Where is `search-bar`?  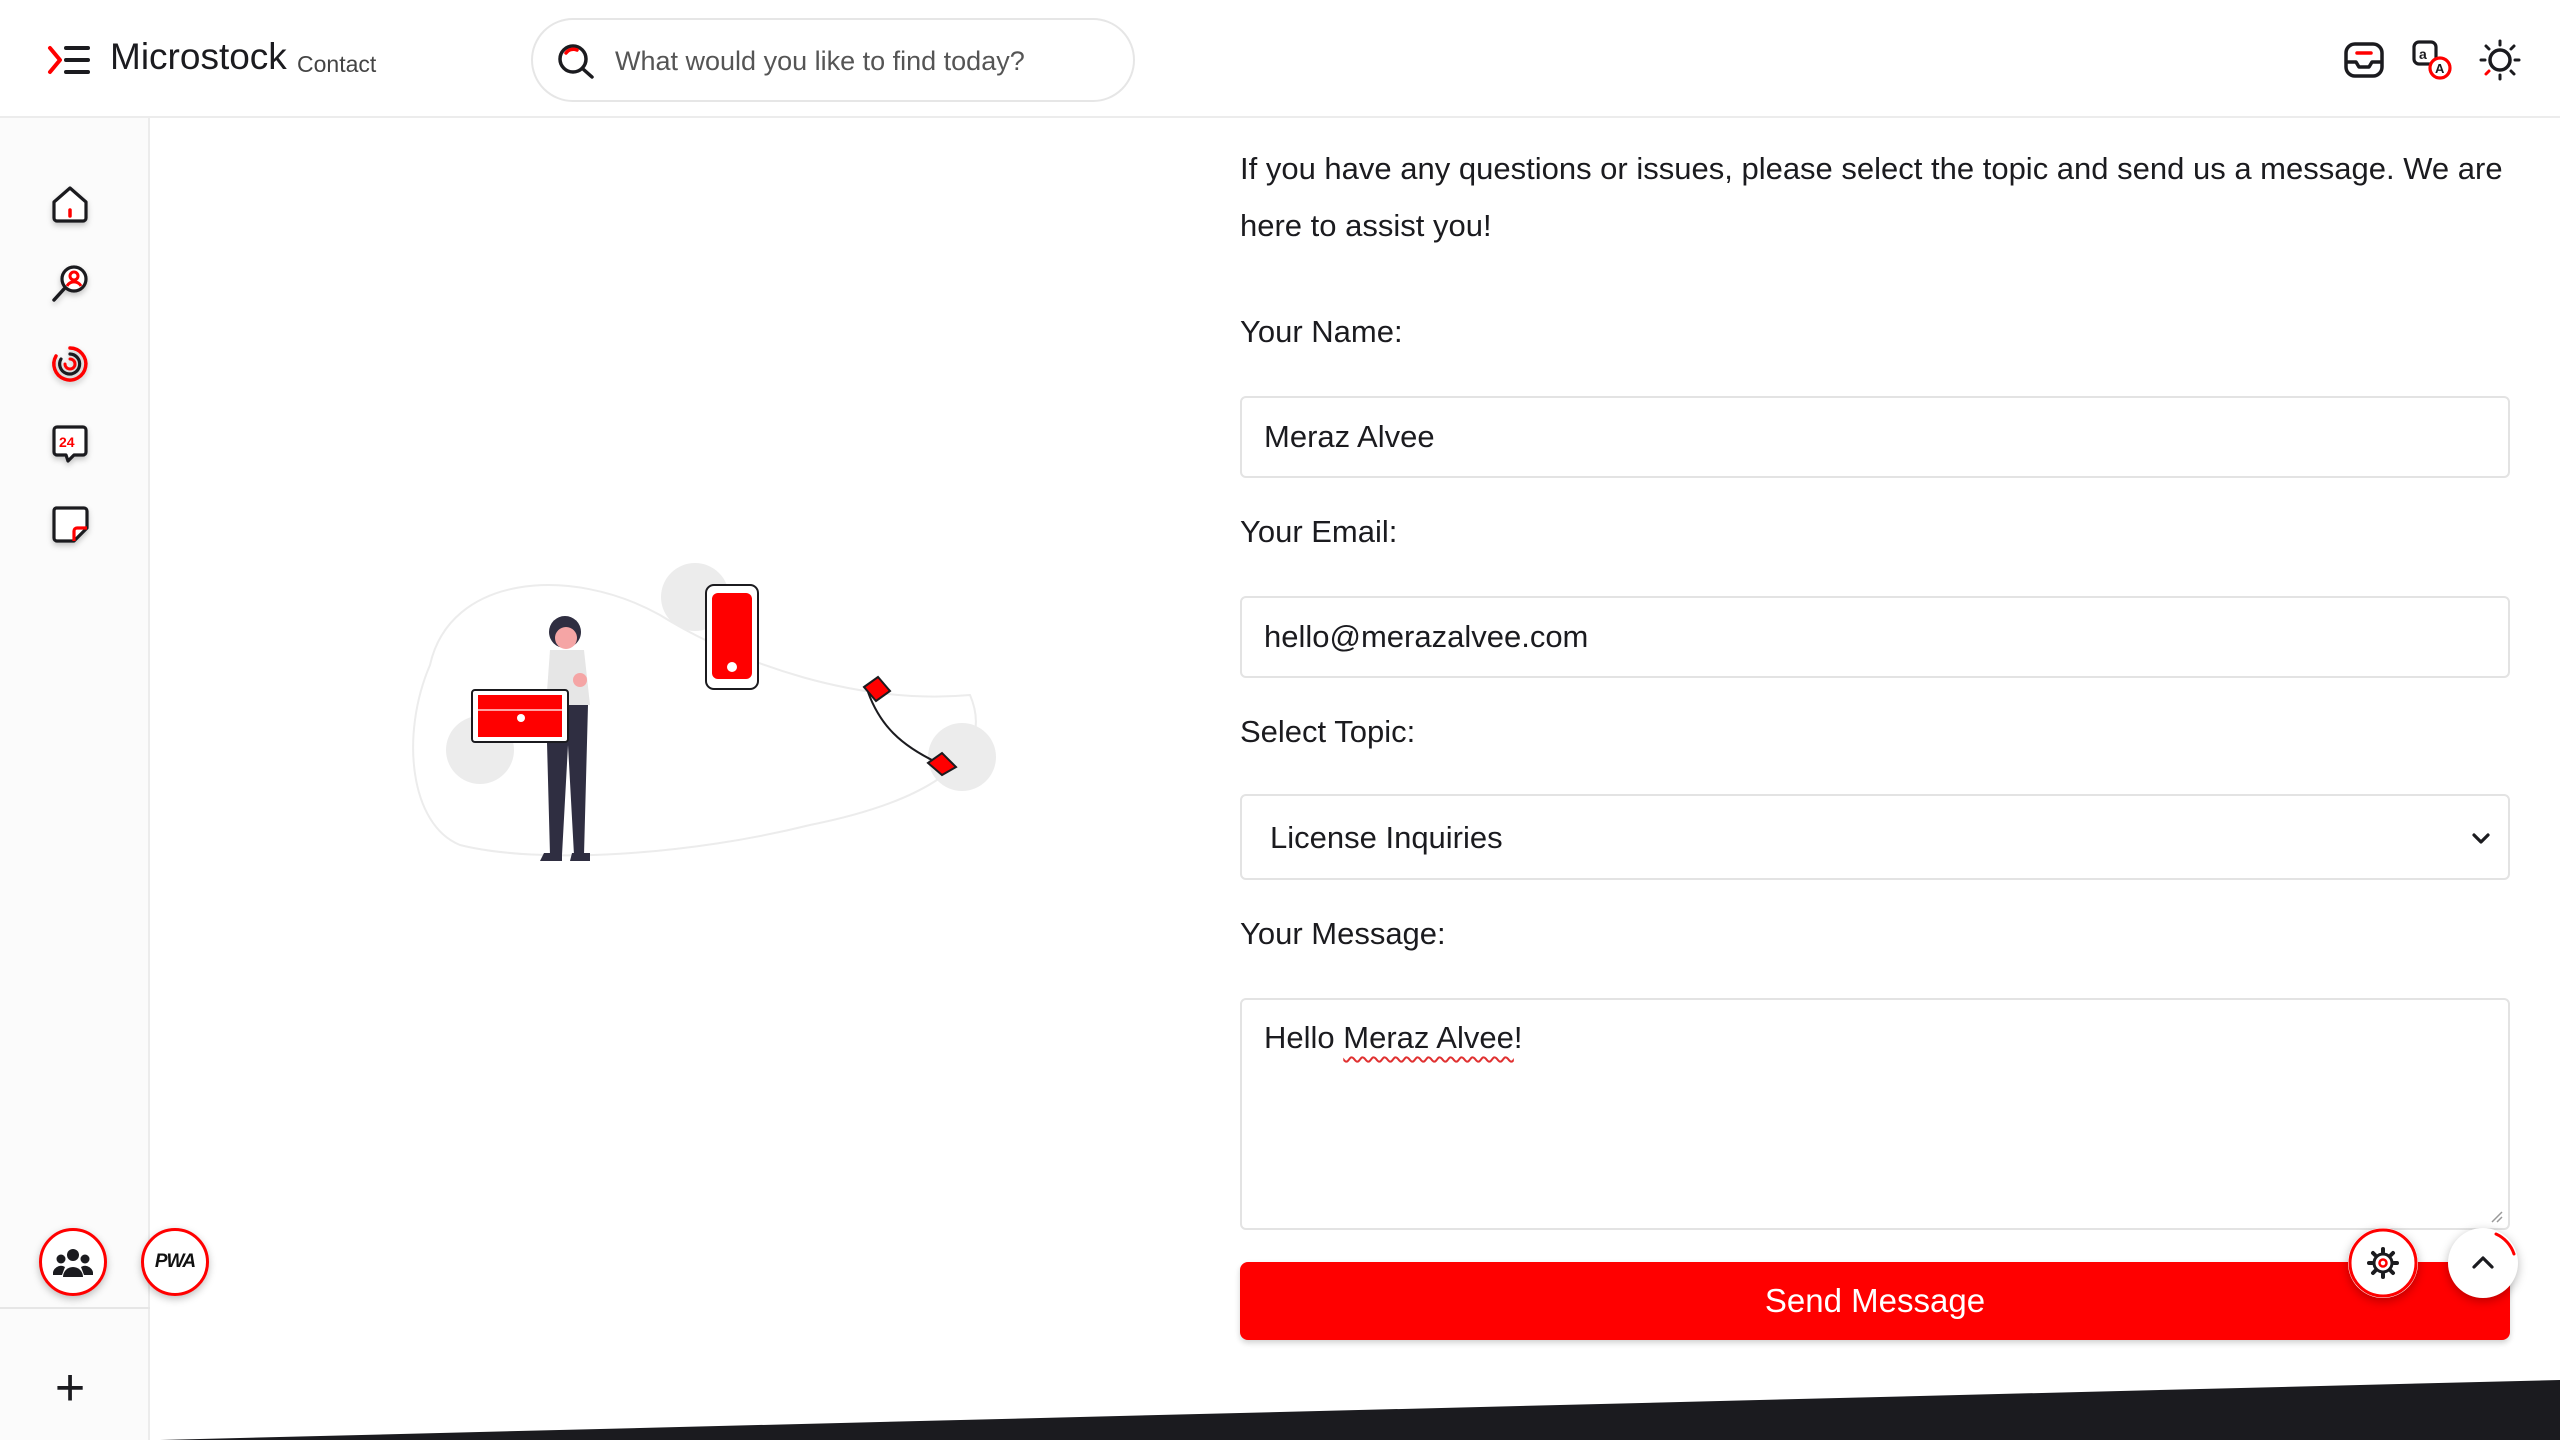 search-bar is located at coordinates (833, 60).